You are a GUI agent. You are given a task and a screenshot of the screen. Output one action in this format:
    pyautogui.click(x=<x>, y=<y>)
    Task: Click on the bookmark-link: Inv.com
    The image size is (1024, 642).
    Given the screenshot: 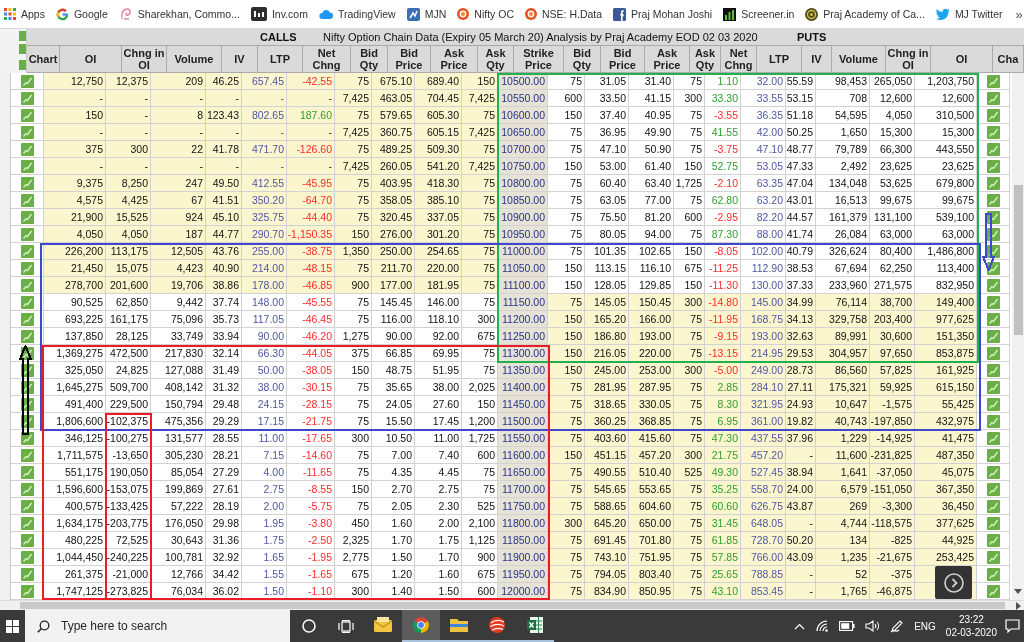 What is the action you would take?
    pyautogui.click(x=279, y=14)
    